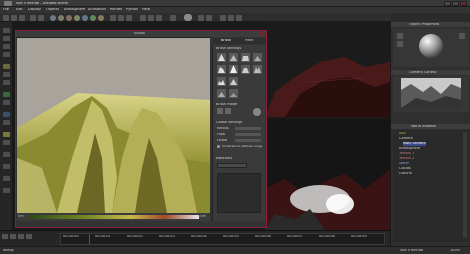 The width and height of the screenshot is (470, 254). I want to click on close-button, so click(463, 3).